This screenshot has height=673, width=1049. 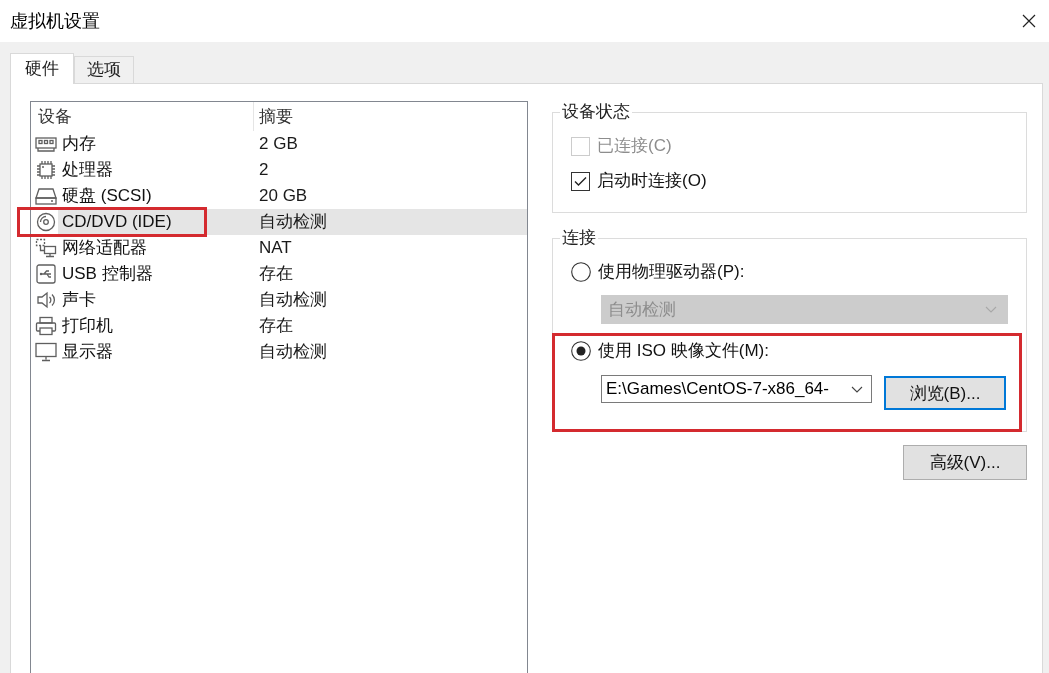 What do you see at coordinates (46, 274) in the screenshot?
I see `usb-icon` at bounding box center [46, 274].